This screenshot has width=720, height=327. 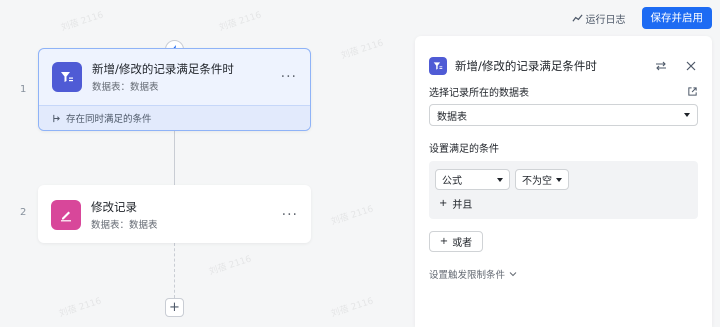 I want to click on run-log-link: 运行日志, so click(x=598, y=18).